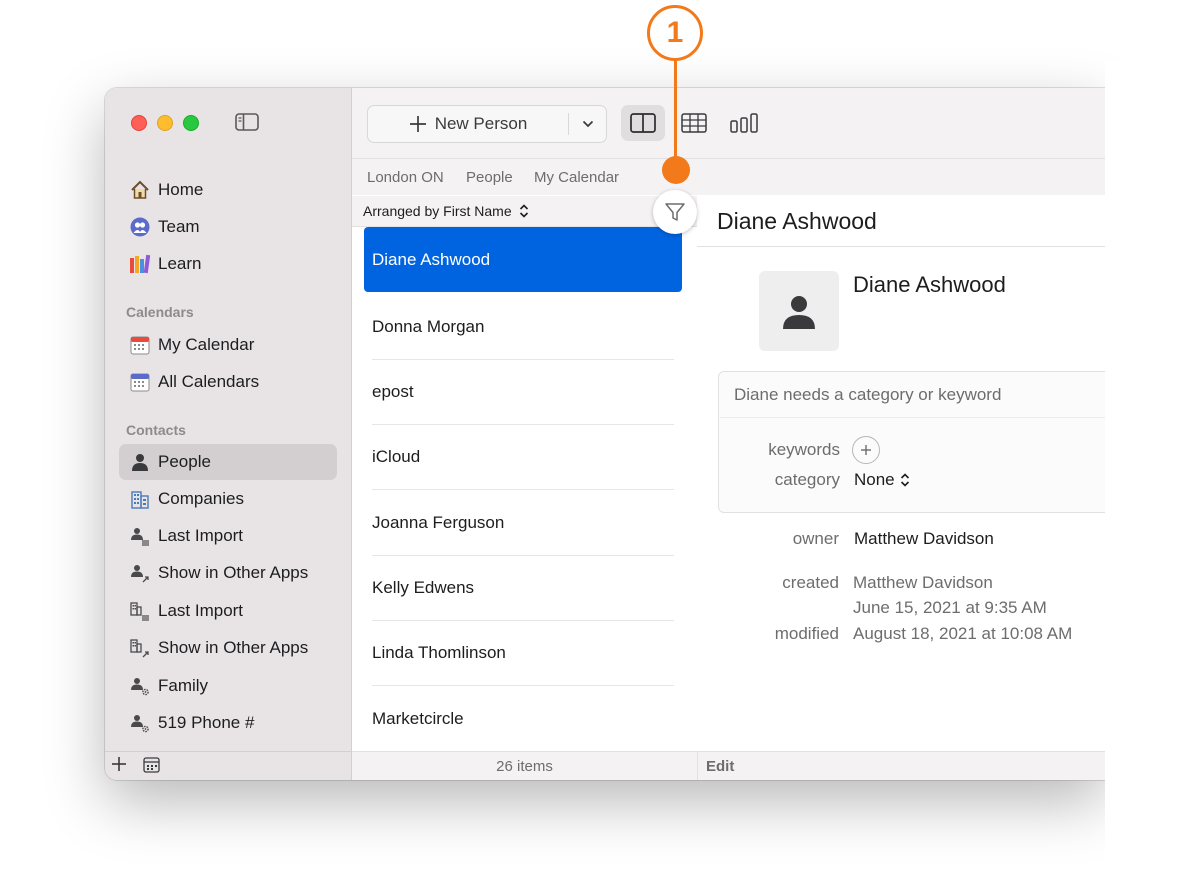 The width and height of the screenshot is (1200, 880). What do you see at coordinates (523, 392) in the screenshot?
I see `list-item: epost` at bounding box center [523, 392].